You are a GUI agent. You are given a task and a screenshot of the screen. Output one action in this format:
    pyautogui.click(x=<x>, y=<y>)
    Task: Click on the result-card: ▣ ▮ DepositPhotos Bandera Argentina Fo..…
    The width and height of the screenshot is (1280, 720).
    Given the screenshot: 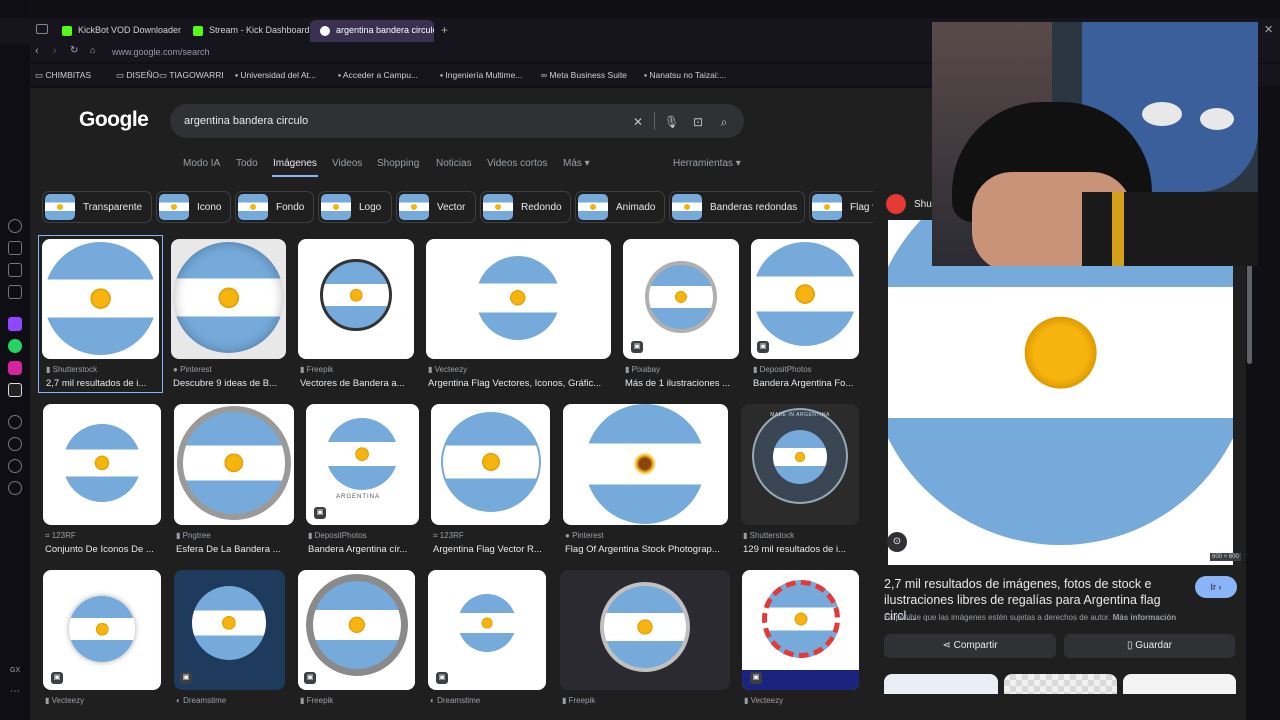 What is the action you would take?
    pyautogui.click(x=805, y=314)
    